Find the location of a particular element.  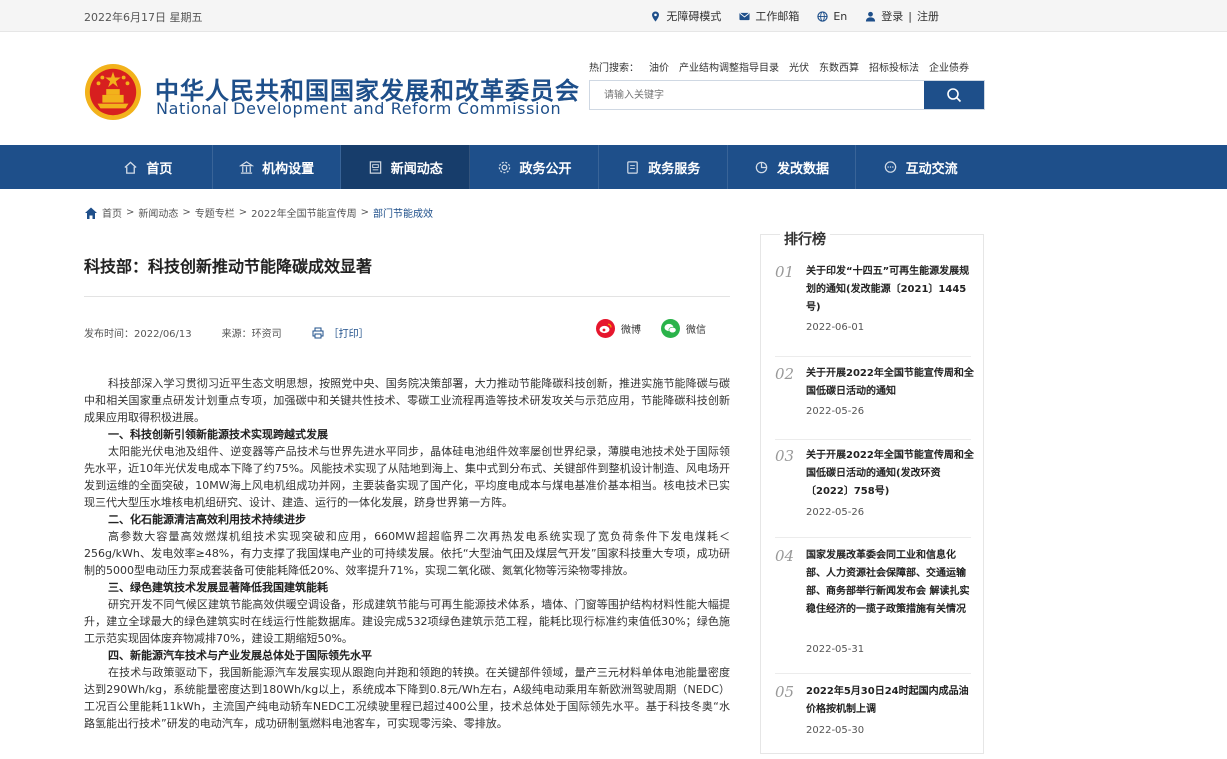

location-pin-icon is located at coordinates (655, 16).